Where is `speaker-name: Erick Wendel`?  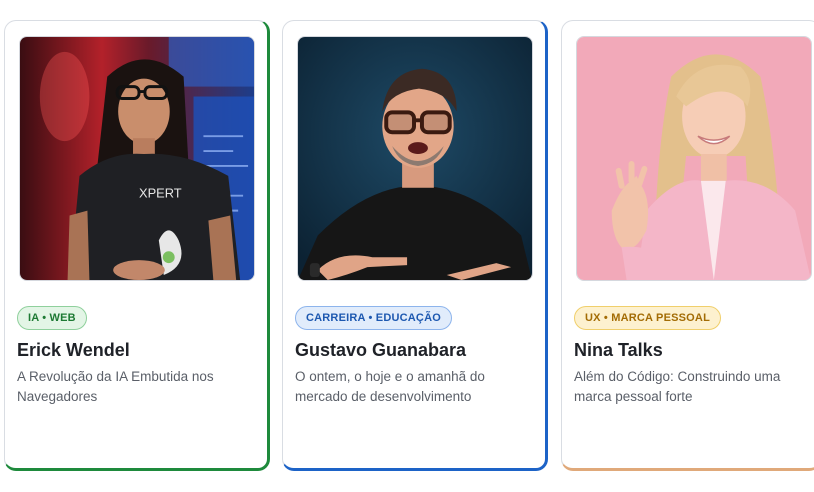 speaker-name: Erick Wendel is located at coordinates (73, 350).